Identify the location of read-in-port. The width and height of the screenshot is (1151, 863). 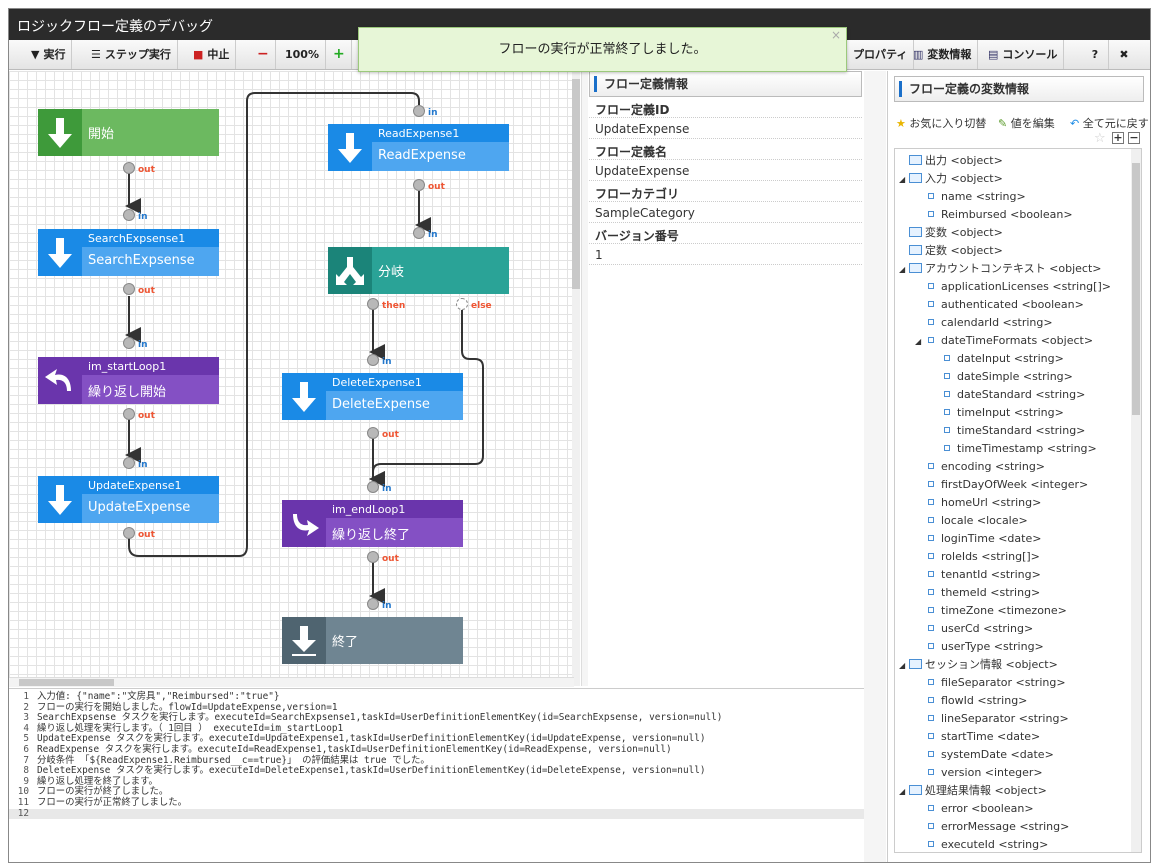
(419, 111).